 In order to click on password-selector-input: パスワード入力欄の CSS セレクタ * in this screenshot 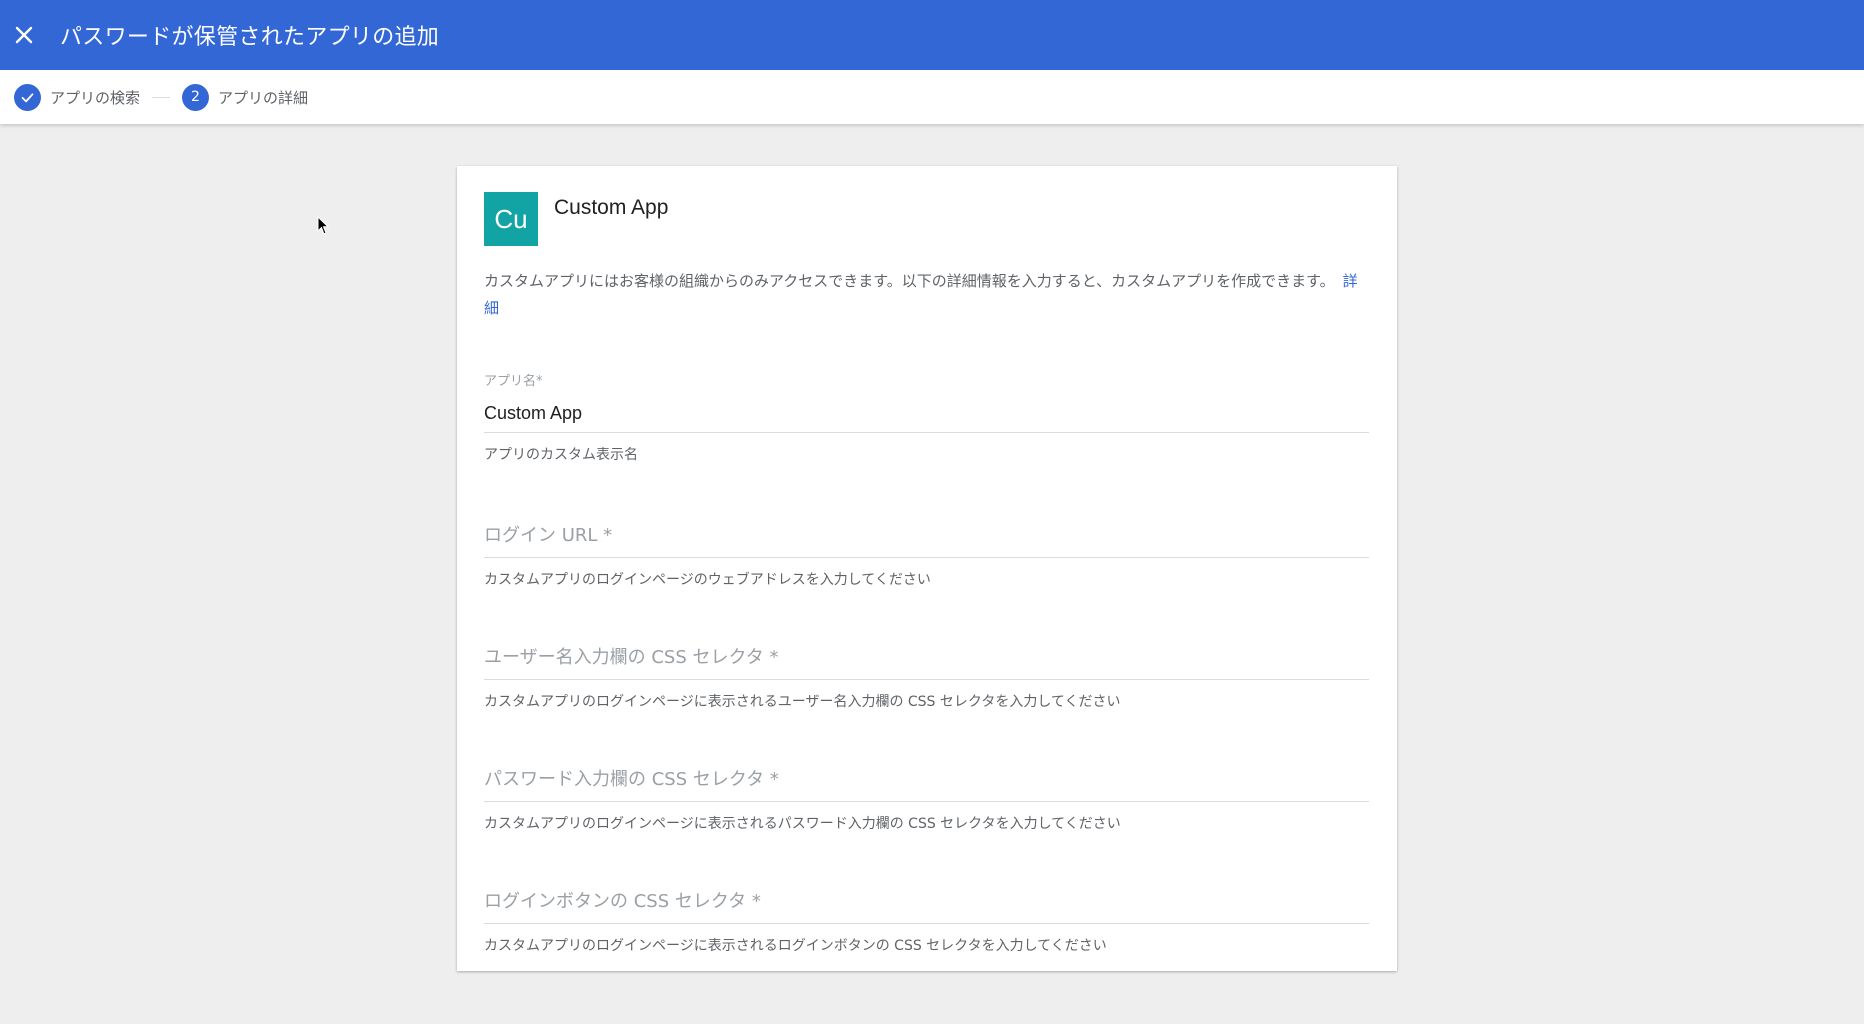, I will do `click(926, 783)`.